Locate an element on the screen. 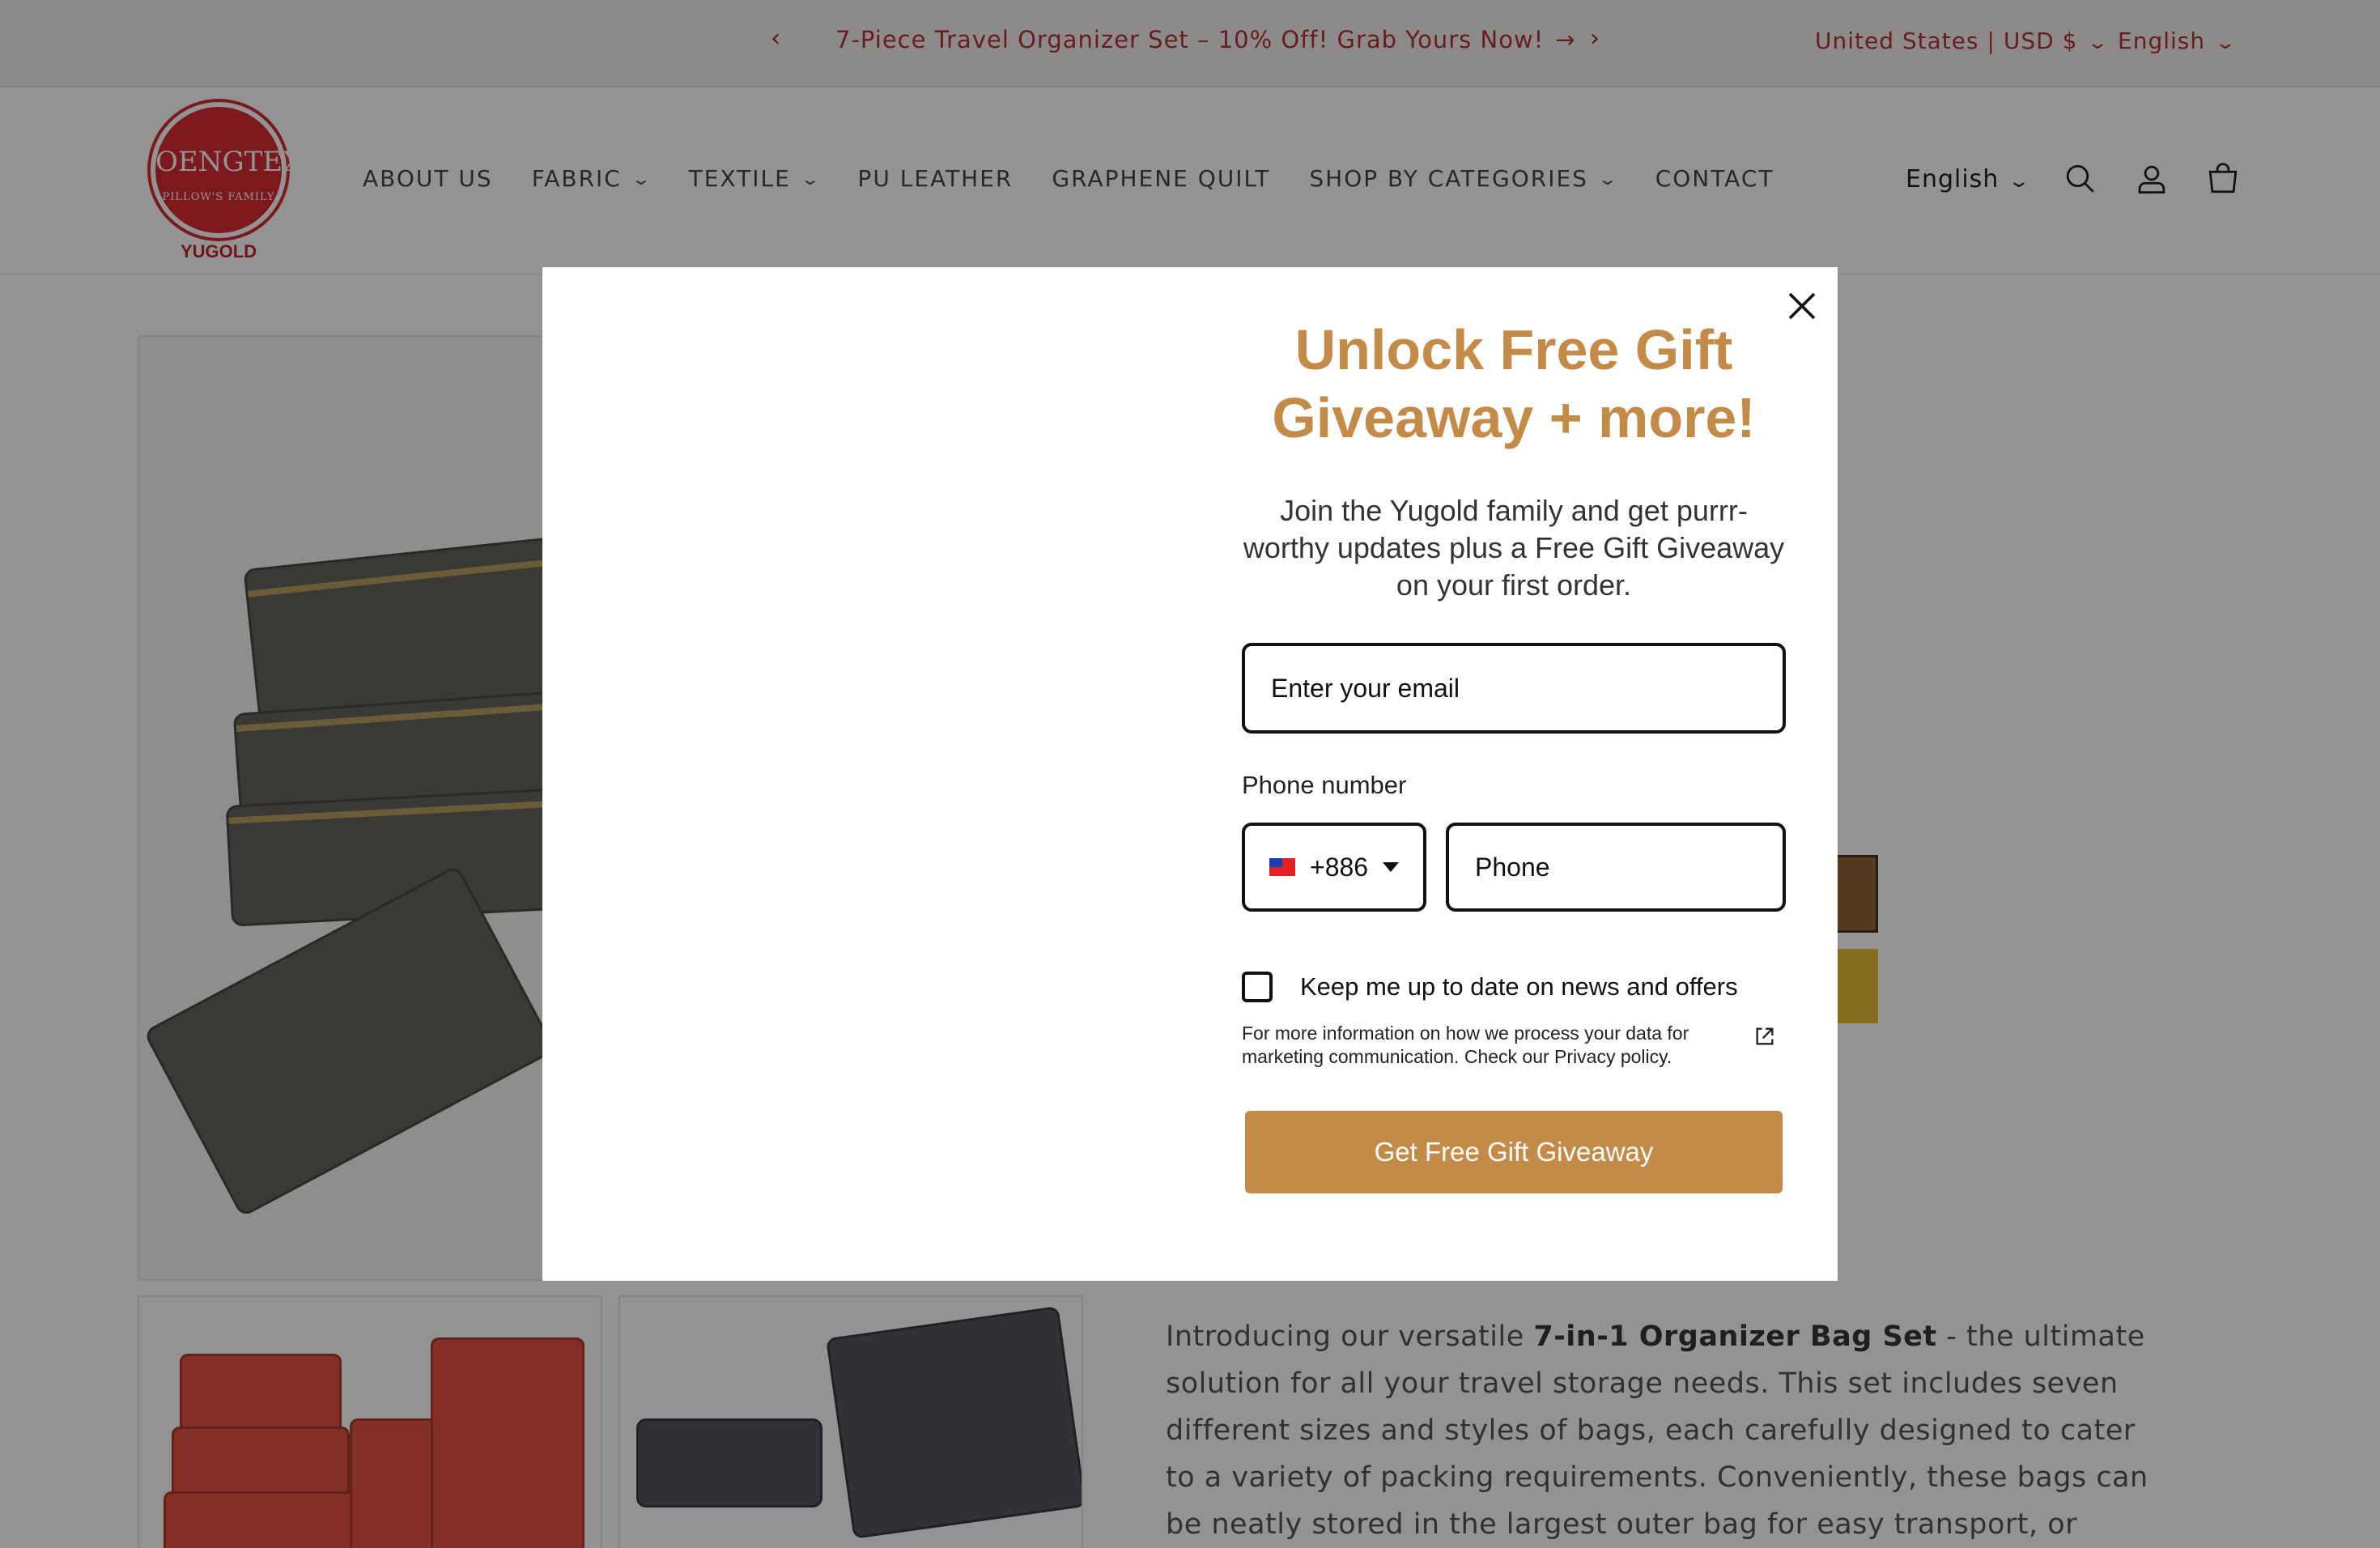 The image size is (2380, 1548). country-code-value: +886 is located at coordinates (1339, 867).